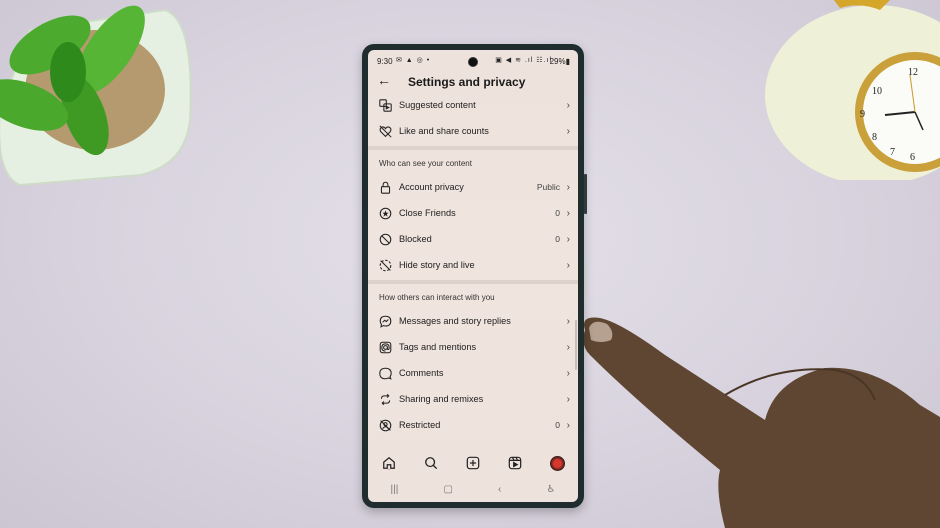  What do you see at coordinates (96, 96) in the screenshot?
I see `potted-plant-decoration` at bounding box center [96, 96].